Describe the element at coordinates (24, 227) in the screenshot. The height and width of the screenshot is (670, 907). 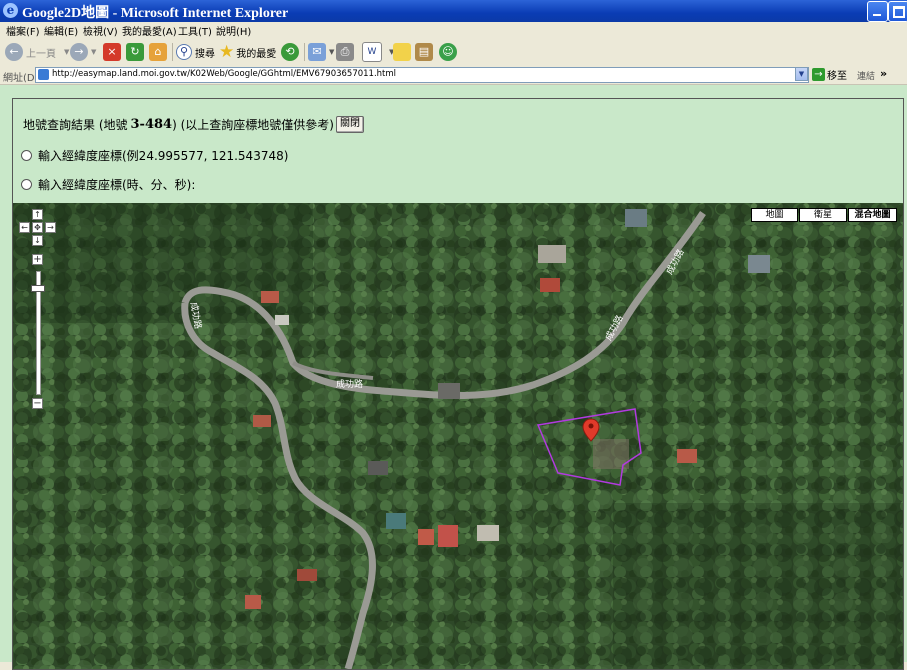
I see `pan-left-icon: ←` at that location.